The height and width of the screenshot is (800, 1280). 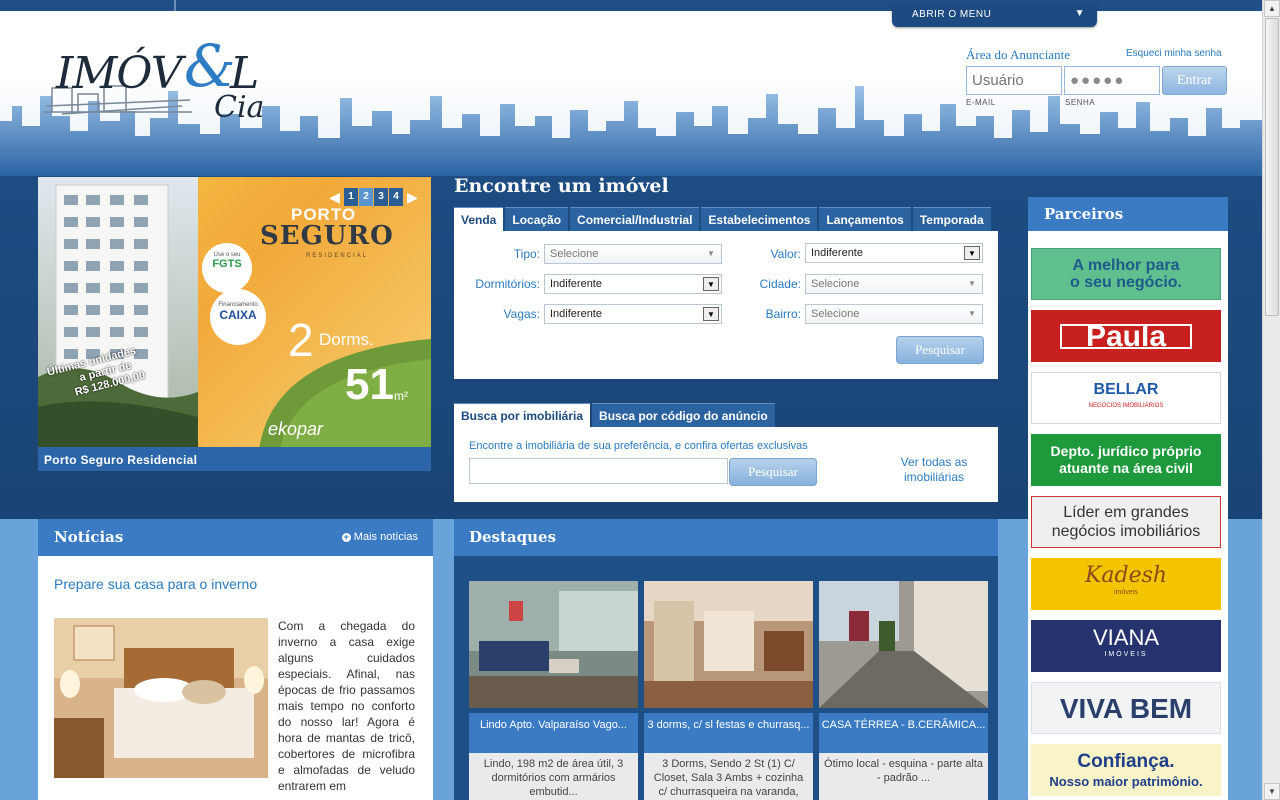 What do you see at coordinates (785, 254) in the screenshot?
I see `valor-label: Valor:` at bounding box center [785, 254].